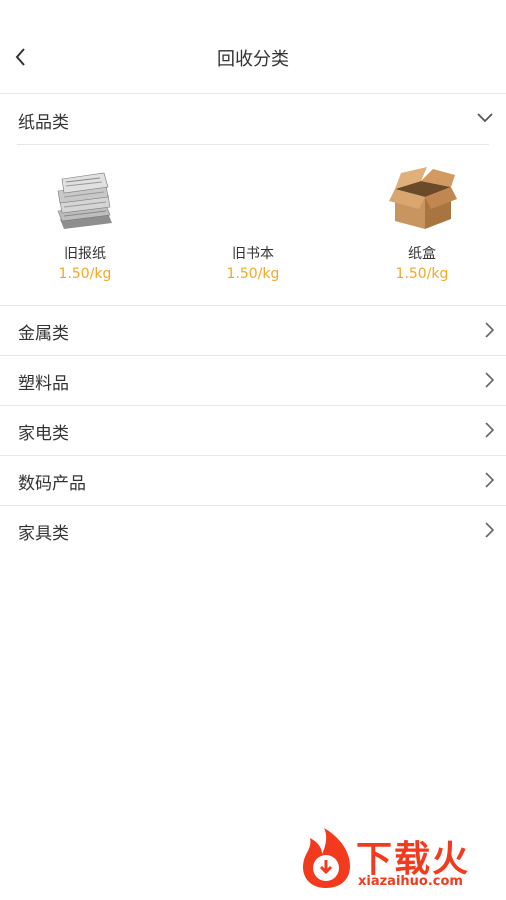 The height and width of the screenshot is (900, 506). I want to click on category-label: 数码产品, so click(52, 484).